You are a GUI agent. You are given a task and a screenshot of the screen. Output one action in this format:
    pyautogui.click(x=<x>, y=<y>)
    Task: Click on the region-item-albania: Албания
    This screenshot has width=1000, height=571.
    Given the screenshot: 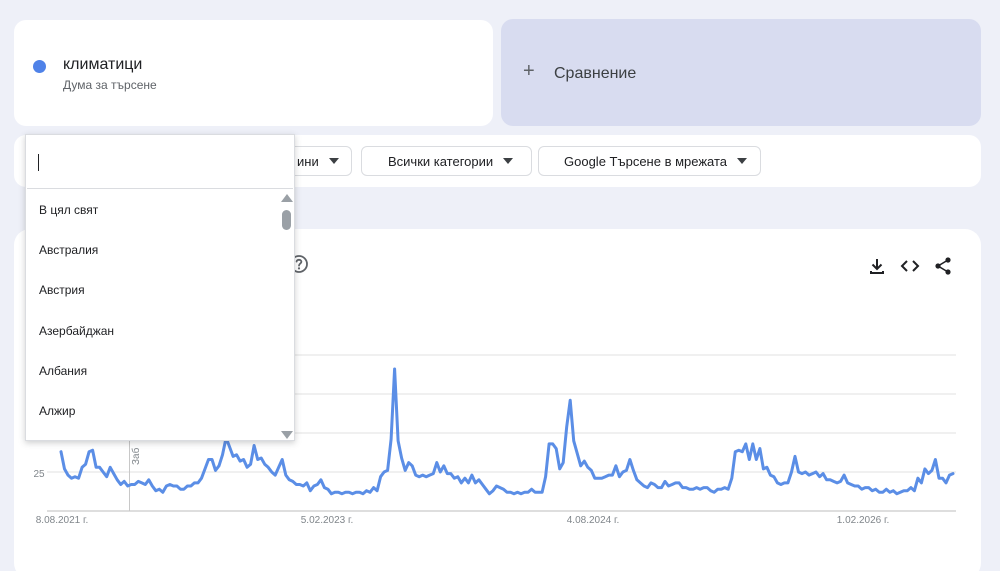 What is the action you would take?
    pyautogui.click(x=152, y=371)
    